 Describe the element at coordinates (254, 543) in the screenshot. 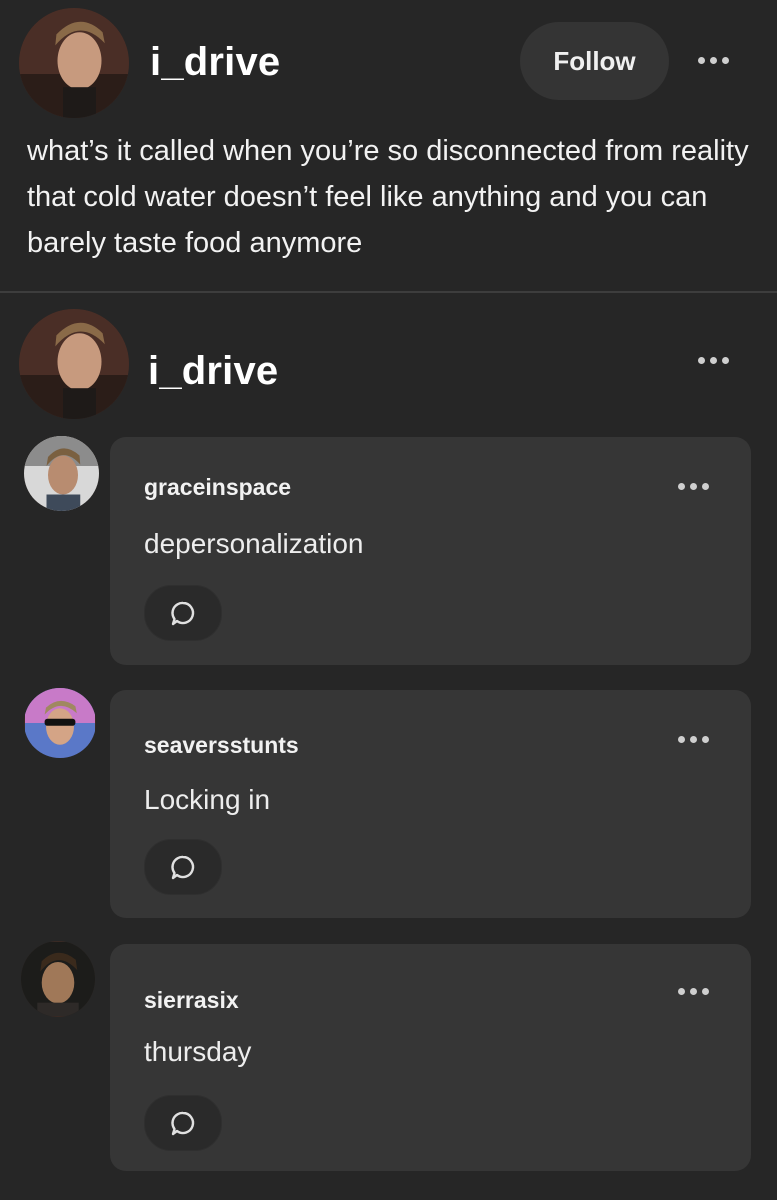

I see `reply-text: depersonalization` at that location.